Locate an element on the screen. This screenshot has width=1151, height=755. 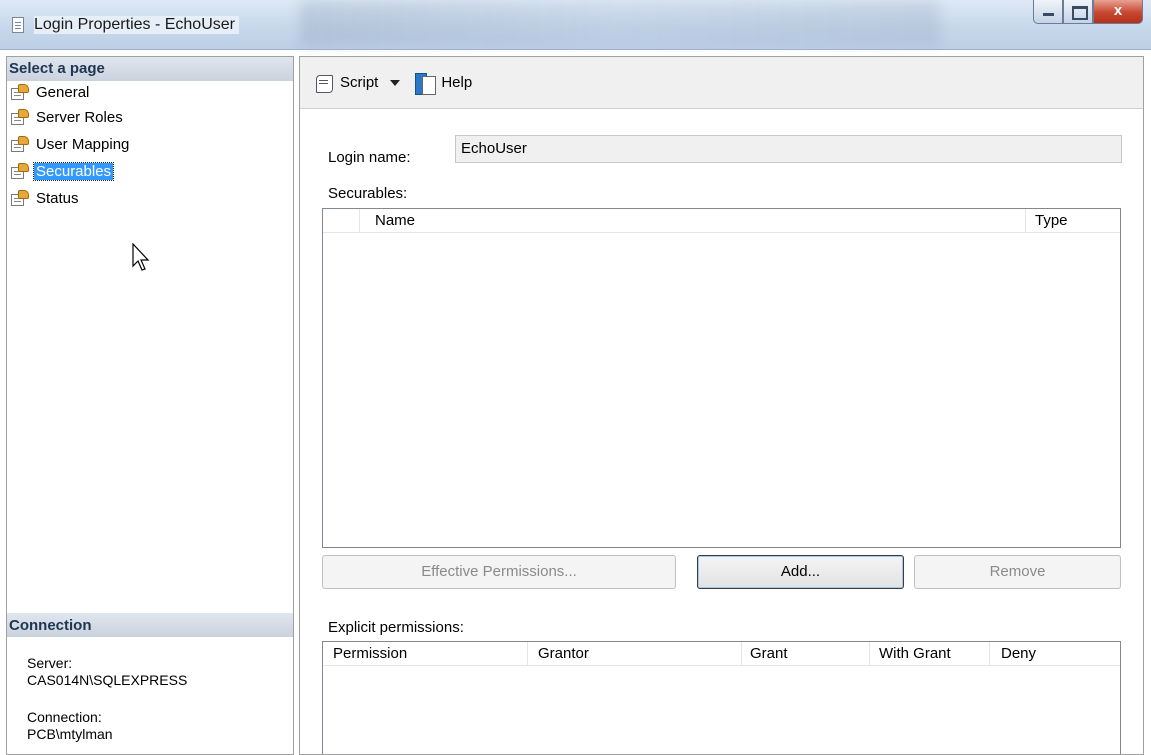
window-title: Login Properties - EchoUser is located at coordinates (136, 25).